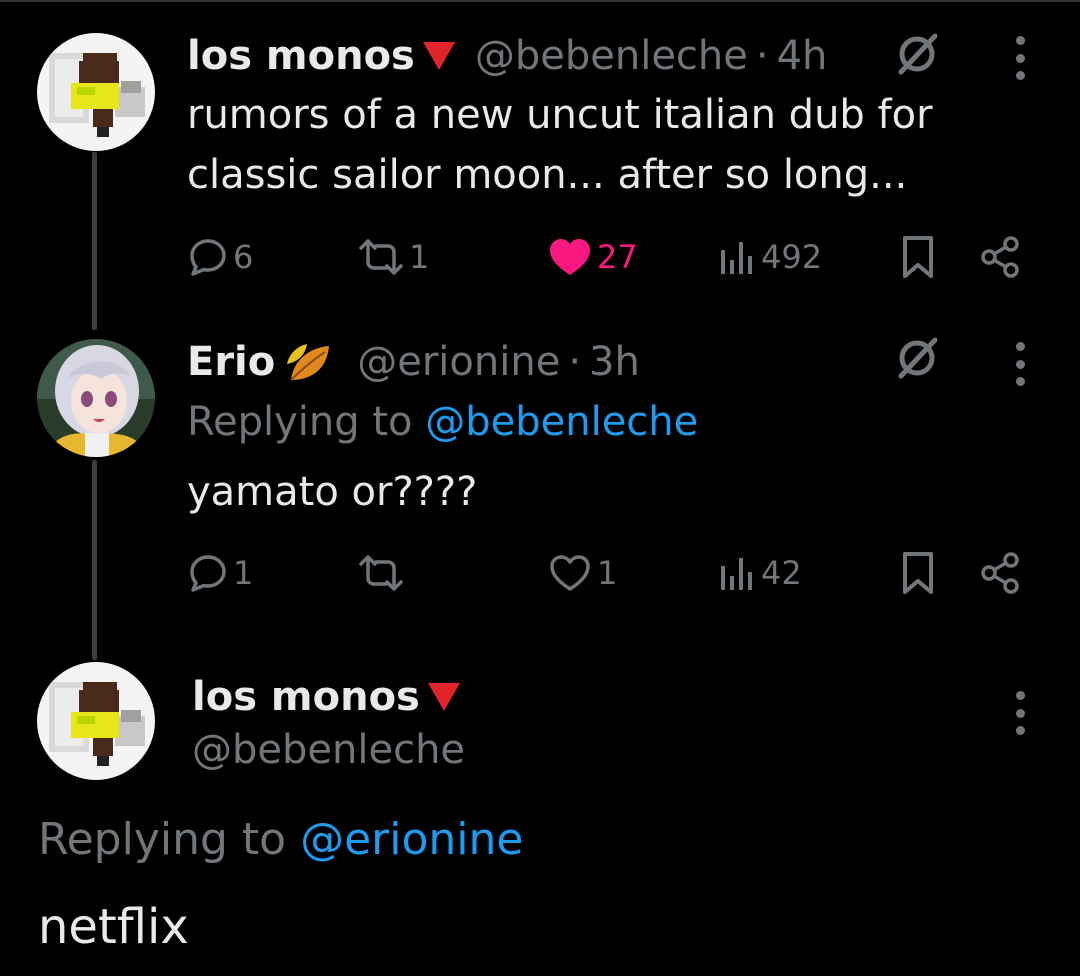  What do you see at coordinates (570, 573) in the screenshot?
I see `heart-outline-icon` at bounding box center [570, 573].